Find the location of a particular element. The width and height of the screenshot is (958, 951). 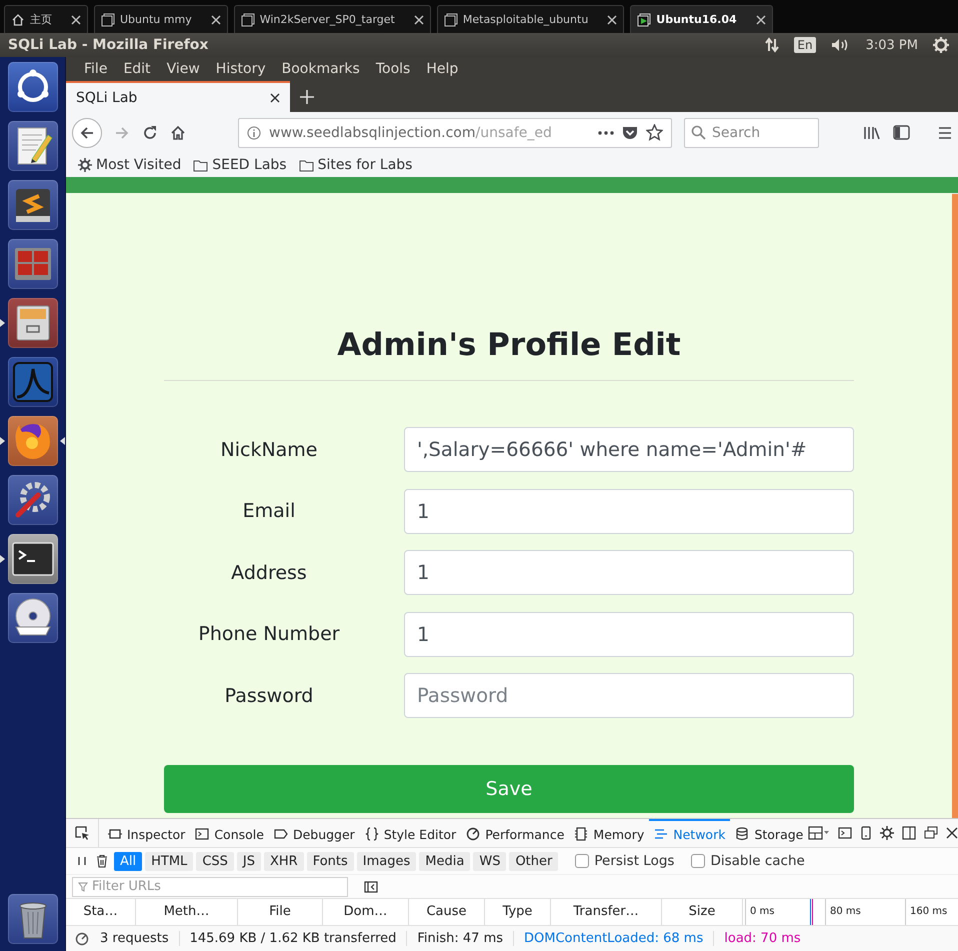

dash-icon is located at coordinates (33, 87).